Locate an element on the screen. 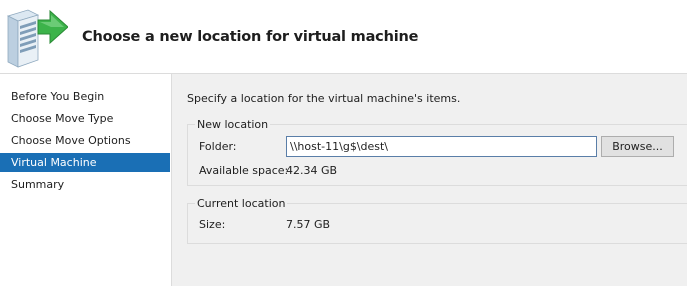  step-virtual-machine: Virtual Machine is located at coordinates (85, 162).